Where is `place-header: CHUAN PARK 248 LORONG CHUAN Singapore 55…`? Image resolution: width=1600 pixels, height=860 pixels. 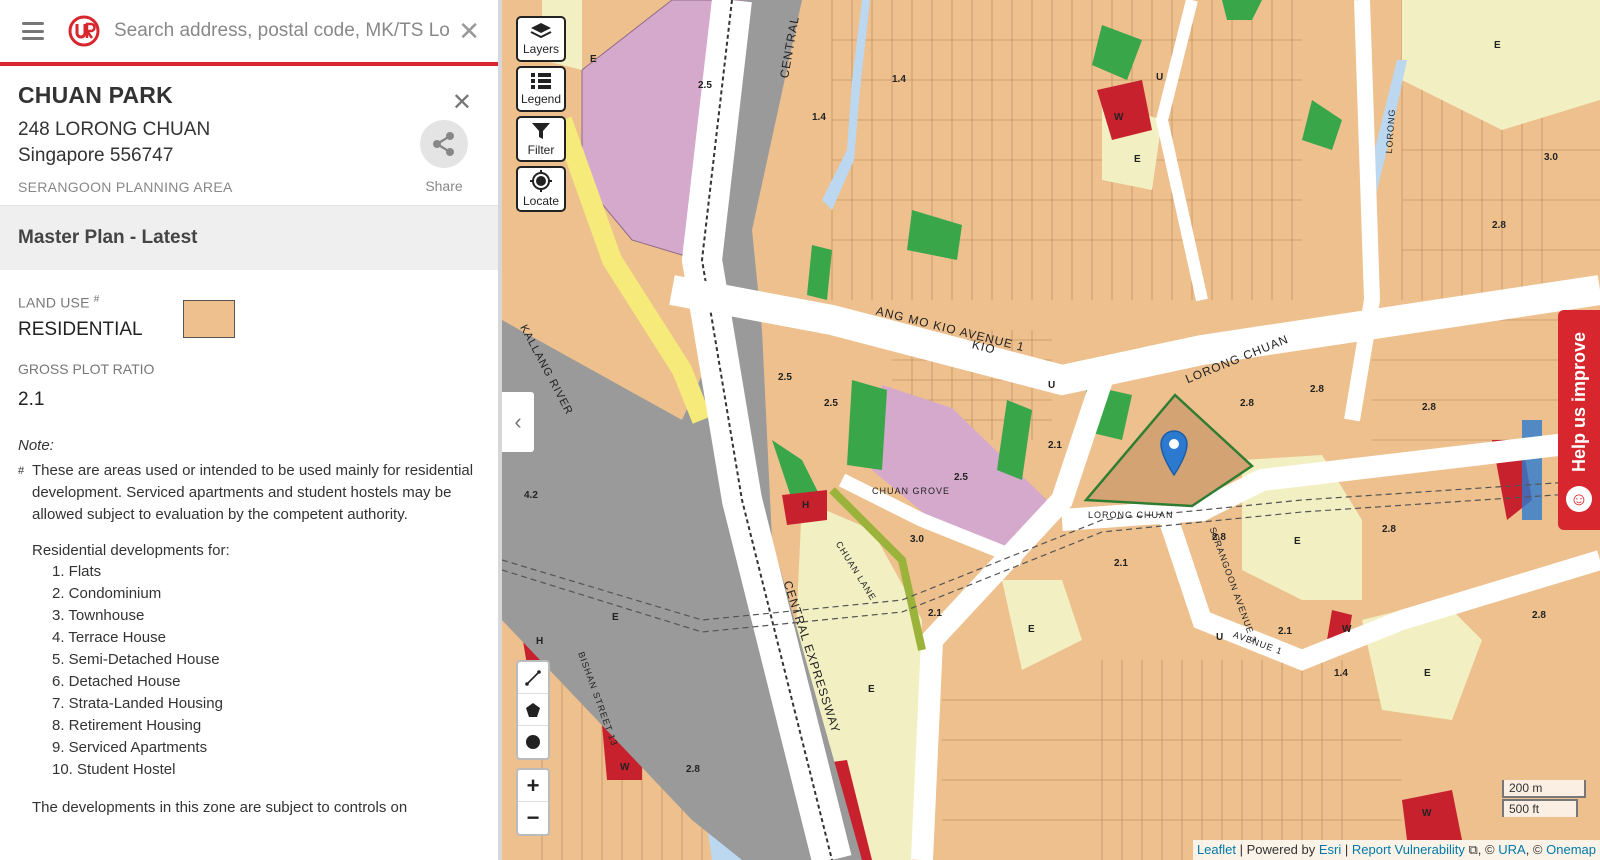
place-header: CHUAN PARK 248 LORONG CHUAN Singapore 55… is located at coordinates (249, 136).